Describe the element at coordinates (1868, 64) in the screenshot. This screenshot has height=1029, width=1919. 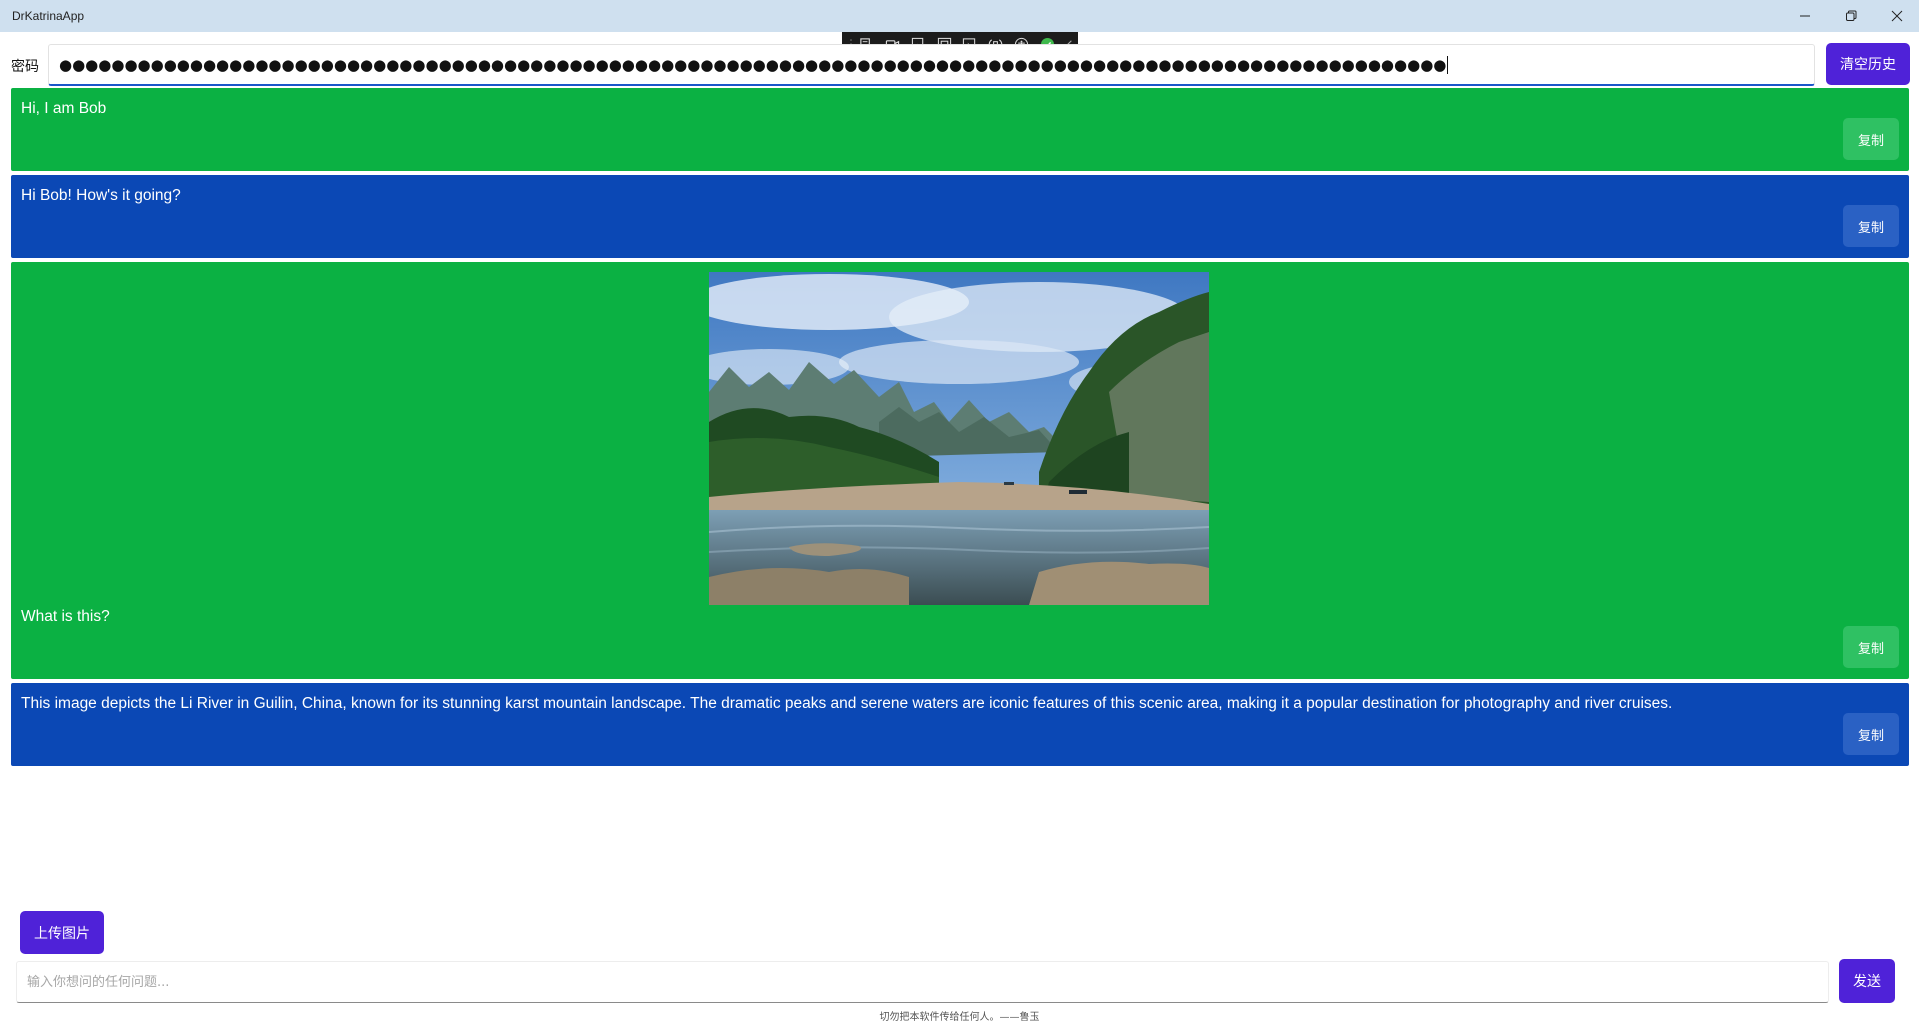
I see `clear-history-button: 清空历史` at that location.